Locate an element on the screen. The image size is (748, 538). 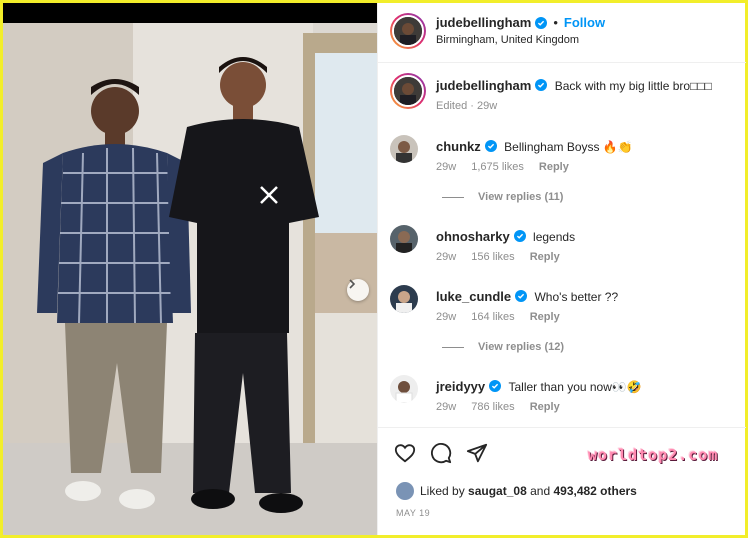
comment-text: Who's better ?? is located at coordinates (576, 297).